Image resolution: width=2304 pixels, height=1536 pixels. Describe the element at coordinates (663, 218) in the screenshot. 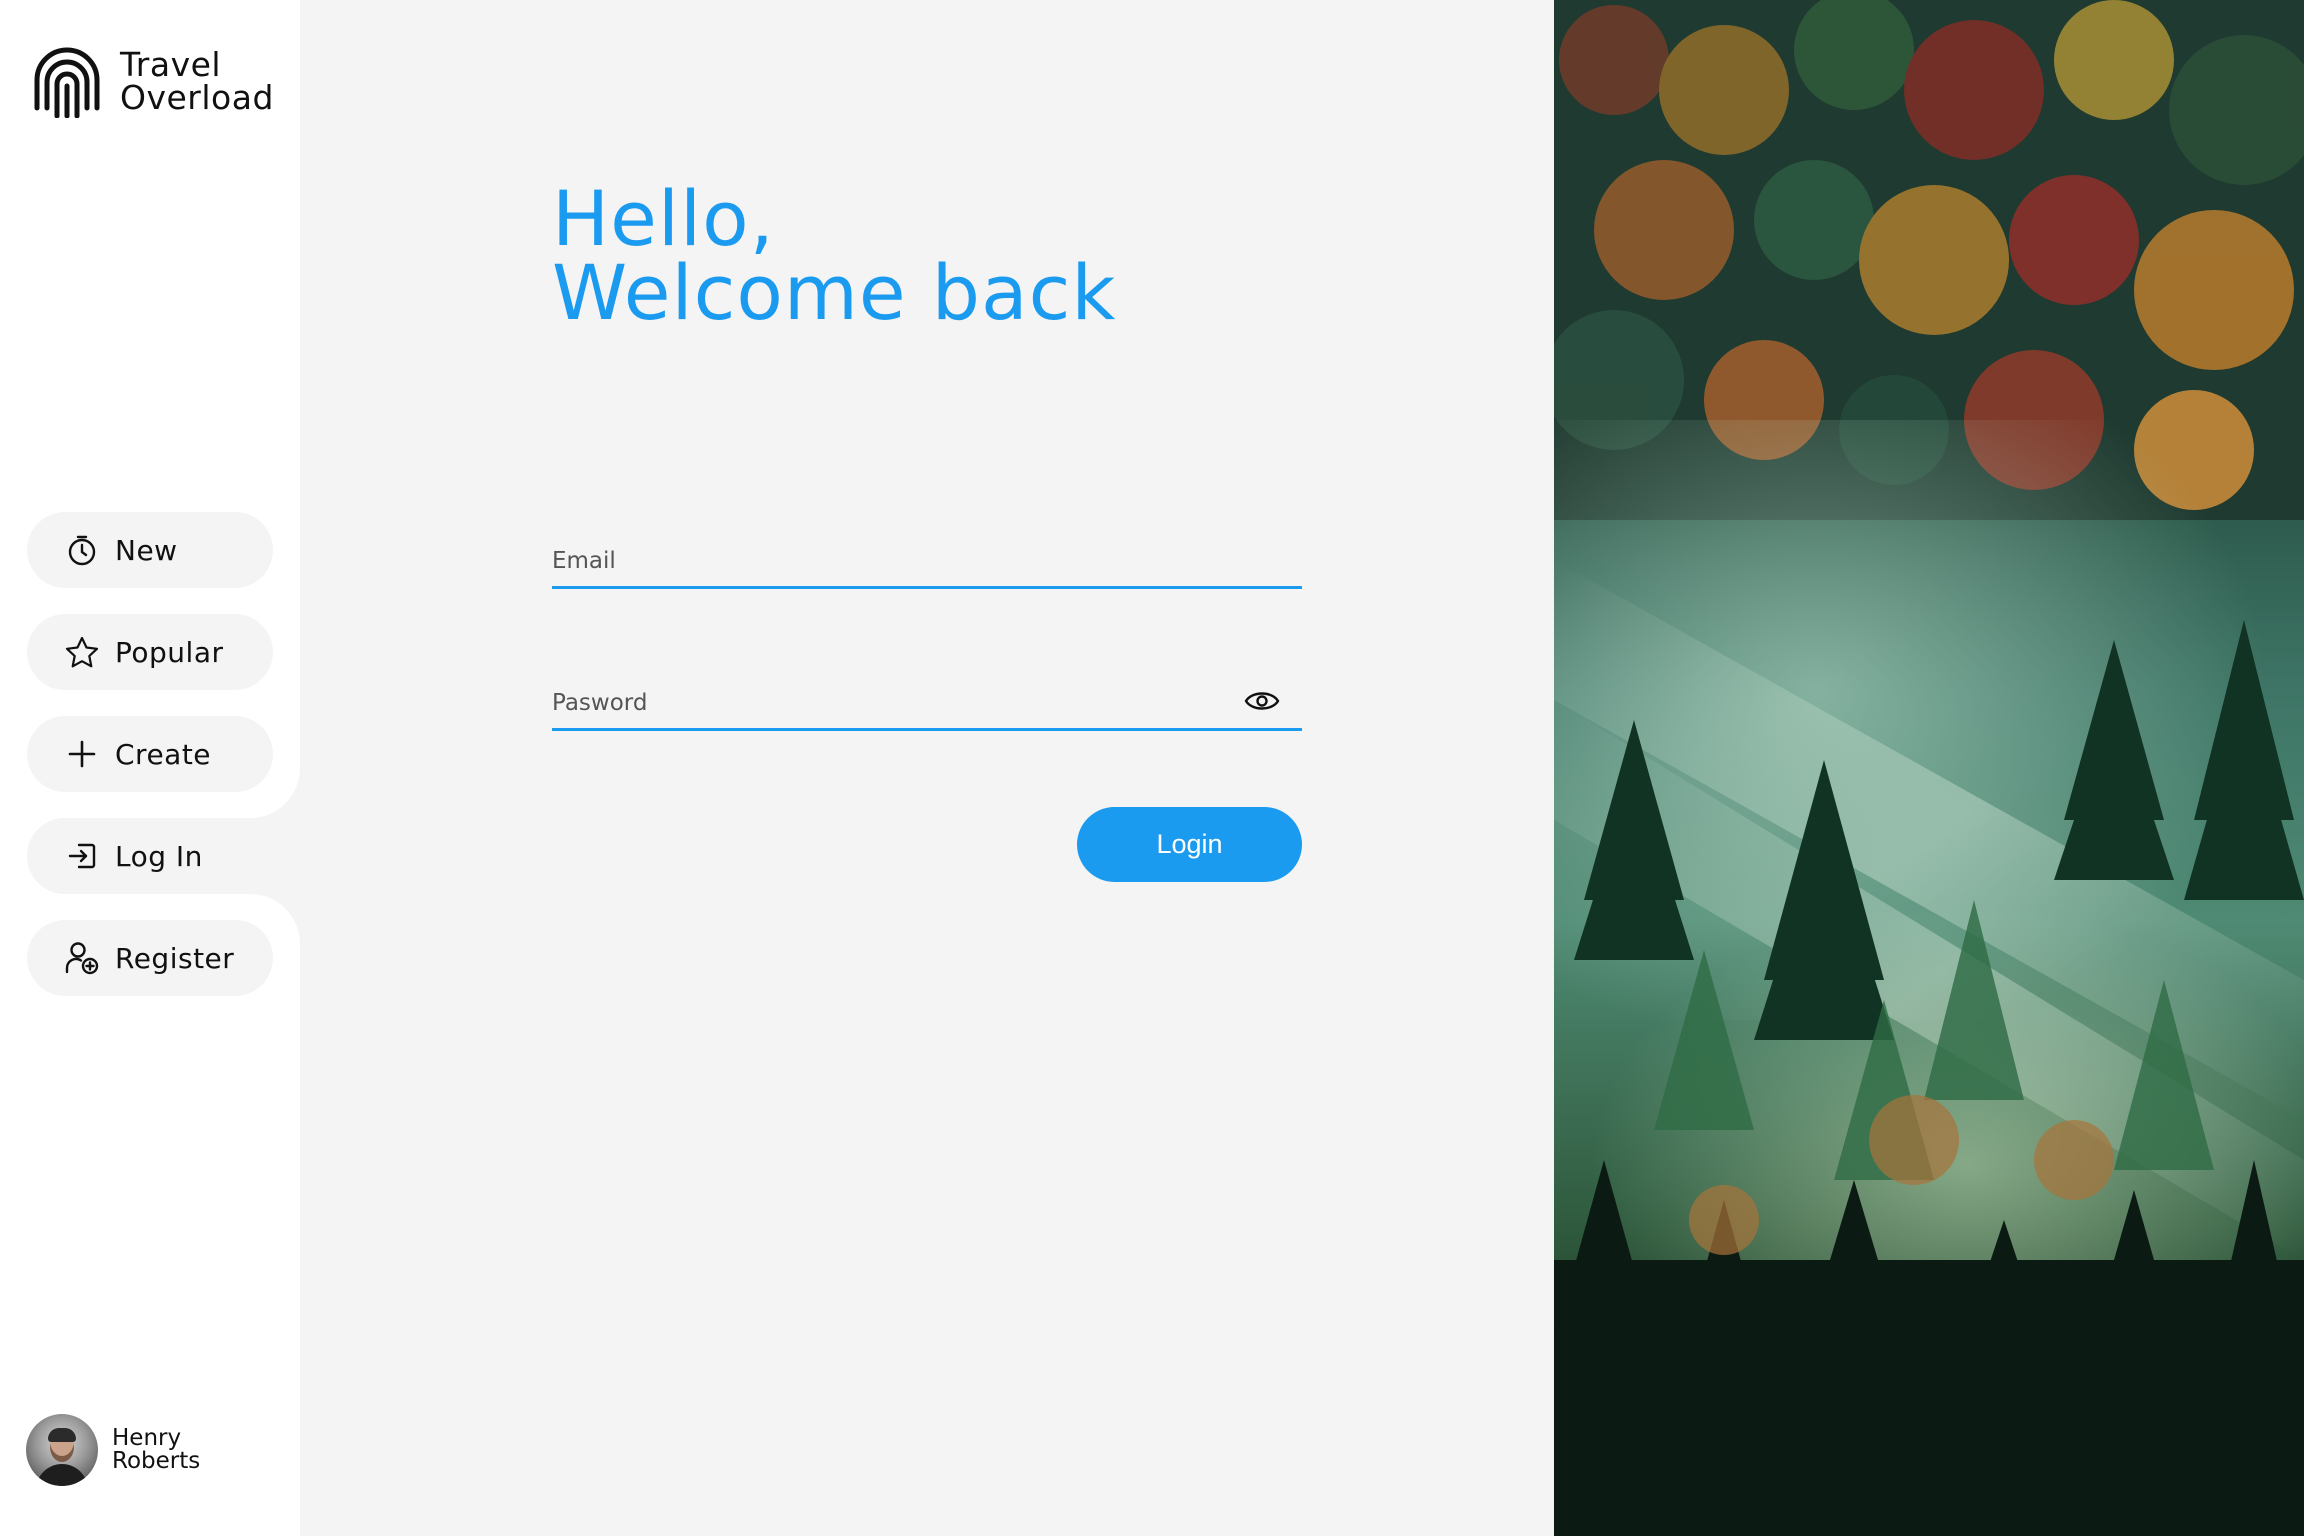

I see `greeting-line-1: Hello,` at that location.